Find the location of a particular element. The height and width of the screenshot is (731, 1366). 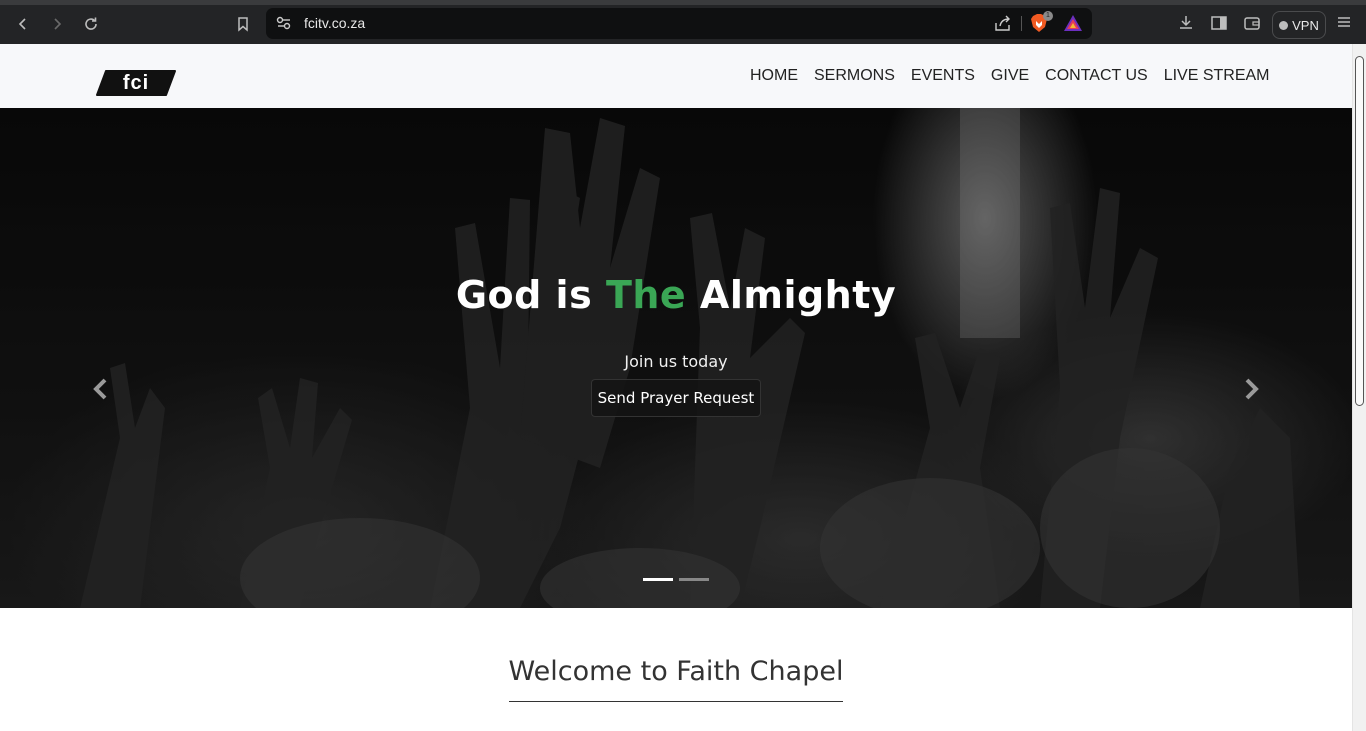

send-prayer-request-button: Send Prayer Request is located at coordinates (676, 398).